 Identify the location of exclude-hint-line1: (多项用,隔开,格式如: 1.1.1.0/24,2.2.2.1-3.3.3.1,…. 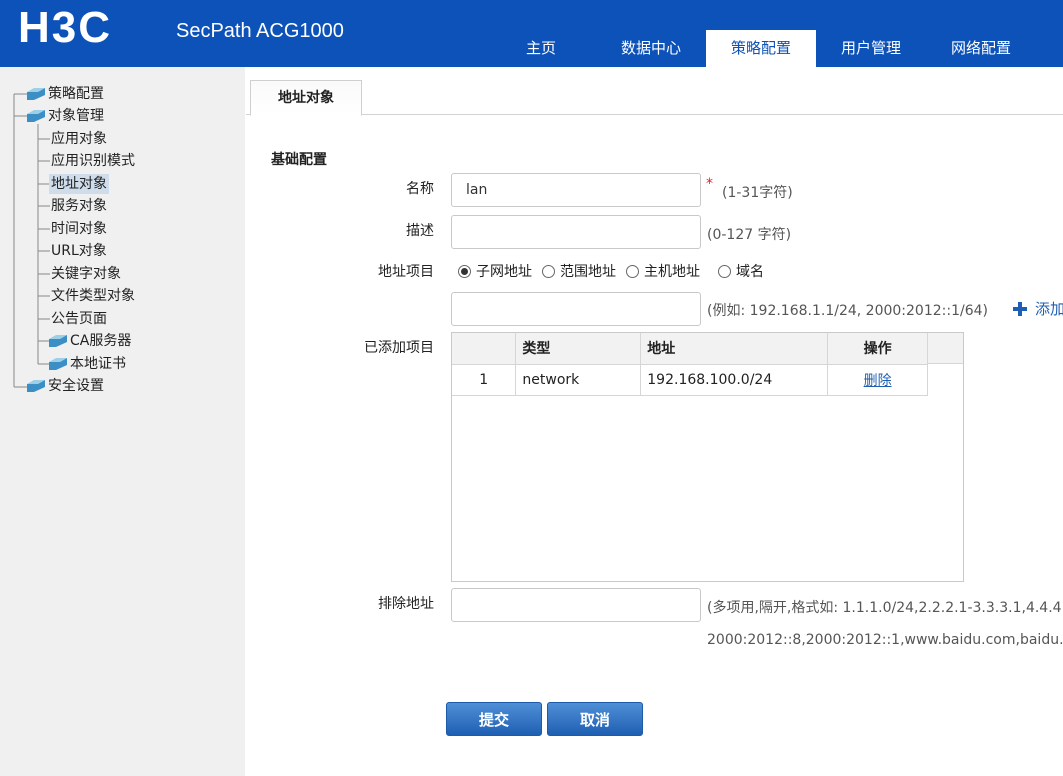
(885, 608).